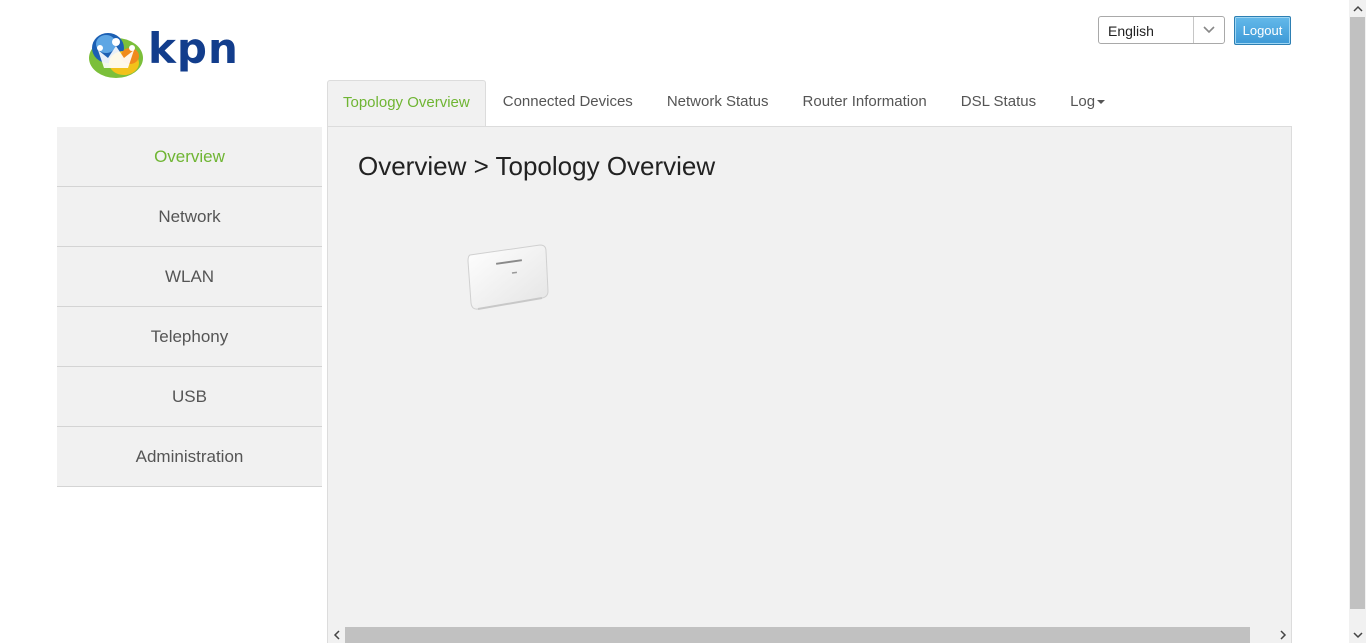 This screenshot has height=643, width=1366. Describe the element at coordinates (537, 166) in the screenshot. I see `page-title: Overview > Topology Overview` at that location.